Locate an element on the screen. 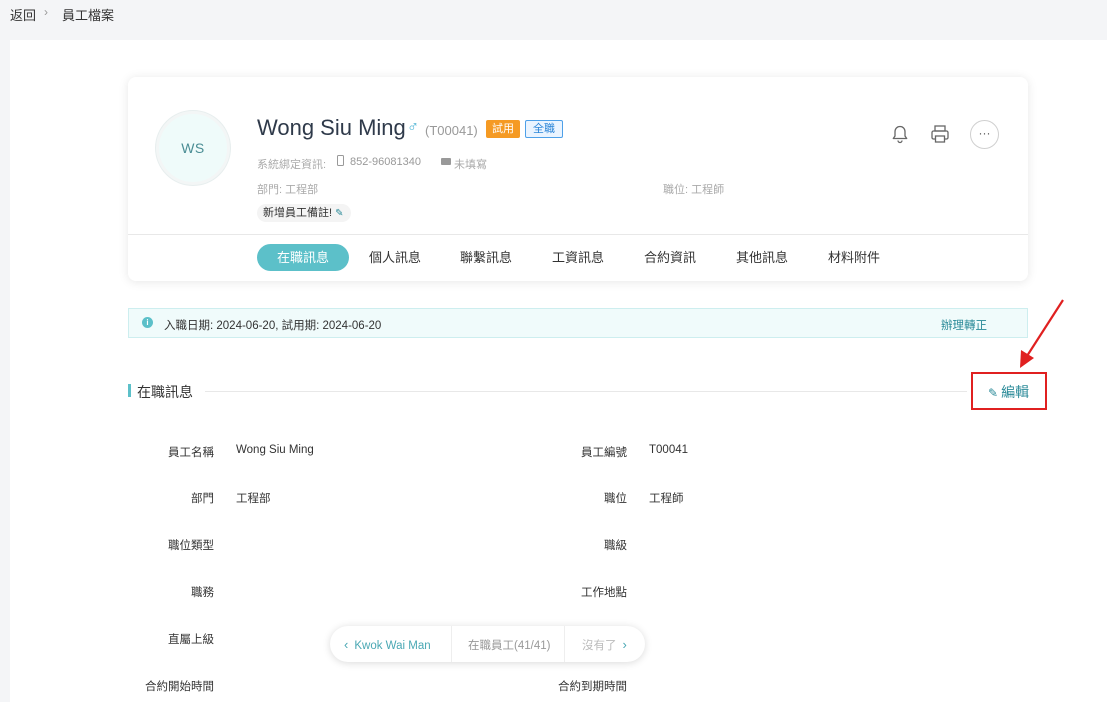  chevron-left-icon: ‹ is located at coordinates (346, 644).